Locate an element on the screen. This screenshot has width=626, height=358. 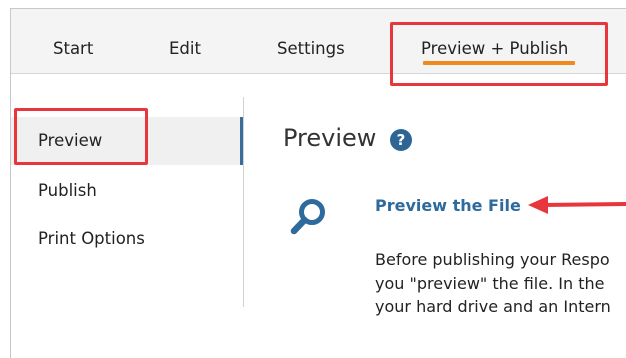
tab-edit: Edit is located at coordinates (185, 41).